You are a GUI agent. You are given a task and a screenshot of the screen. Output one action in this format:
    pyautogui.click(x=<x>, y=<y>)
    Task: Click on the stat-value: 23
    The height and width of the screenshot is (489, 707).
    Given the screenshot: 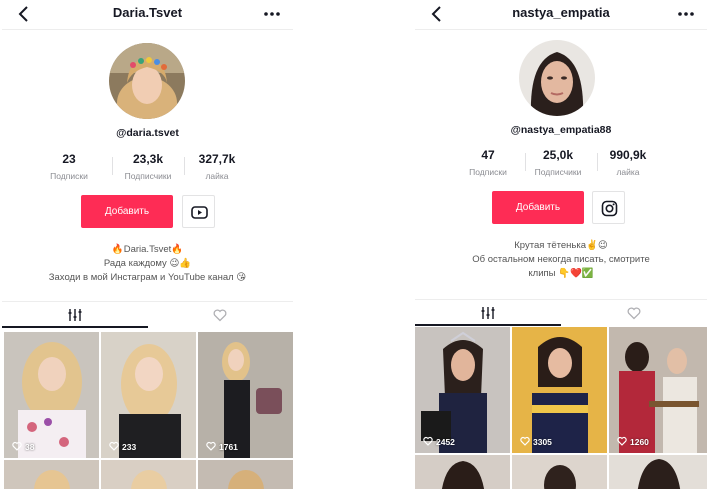 What is the action you would take?
    pyautogui.click(x=69, y=159)
    